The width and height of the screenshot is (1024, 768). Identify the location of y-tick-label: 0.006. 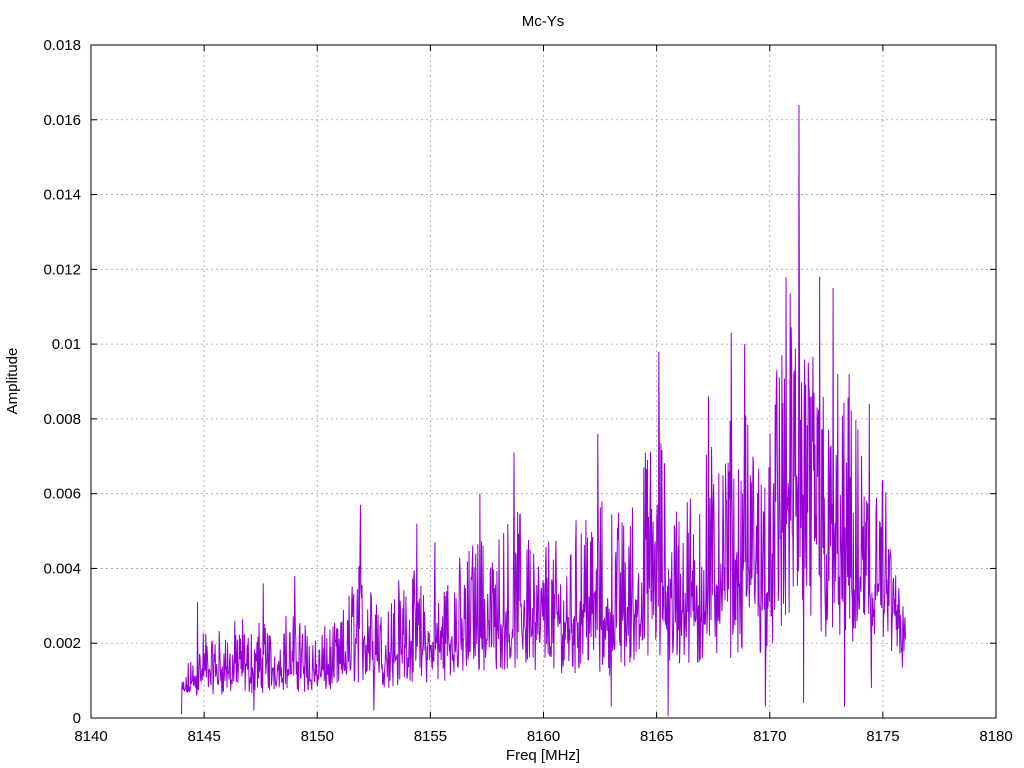
(62, 494).